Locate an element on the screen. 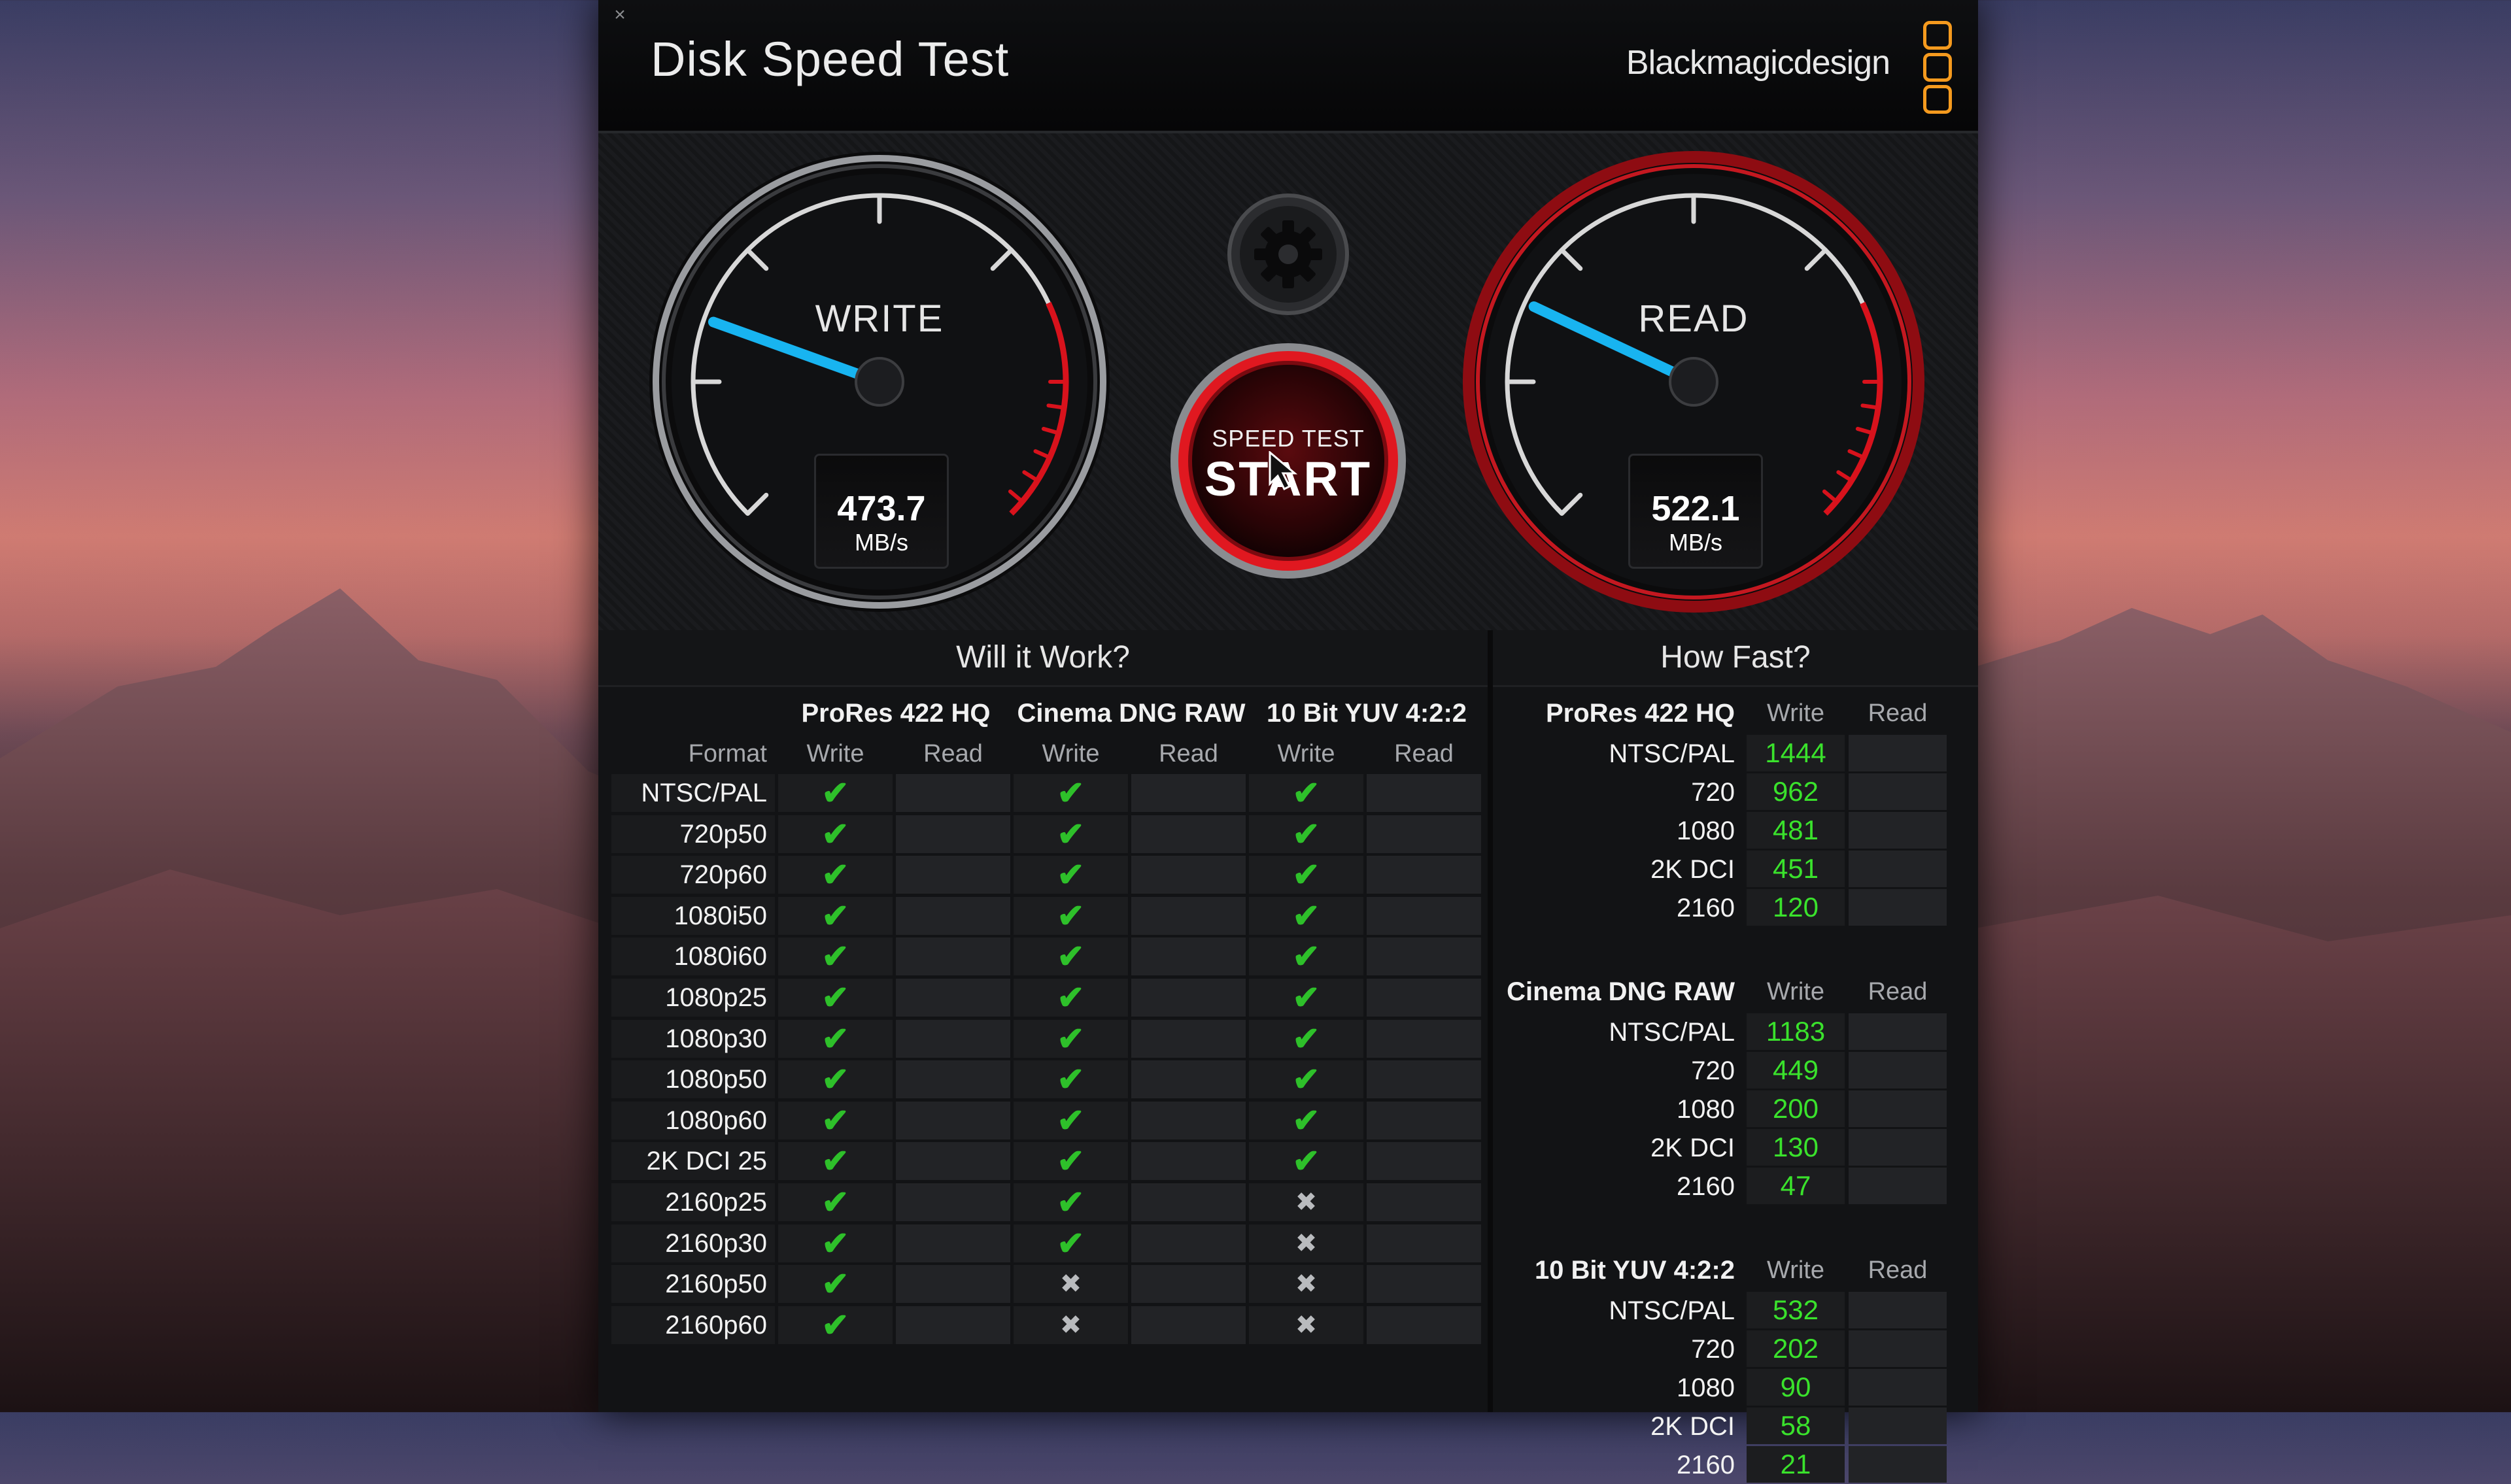 The image size is (2511, 1484). table-row: 2160p50 ✔ ✖ ✖ is located at coordinates (1049, 1285).